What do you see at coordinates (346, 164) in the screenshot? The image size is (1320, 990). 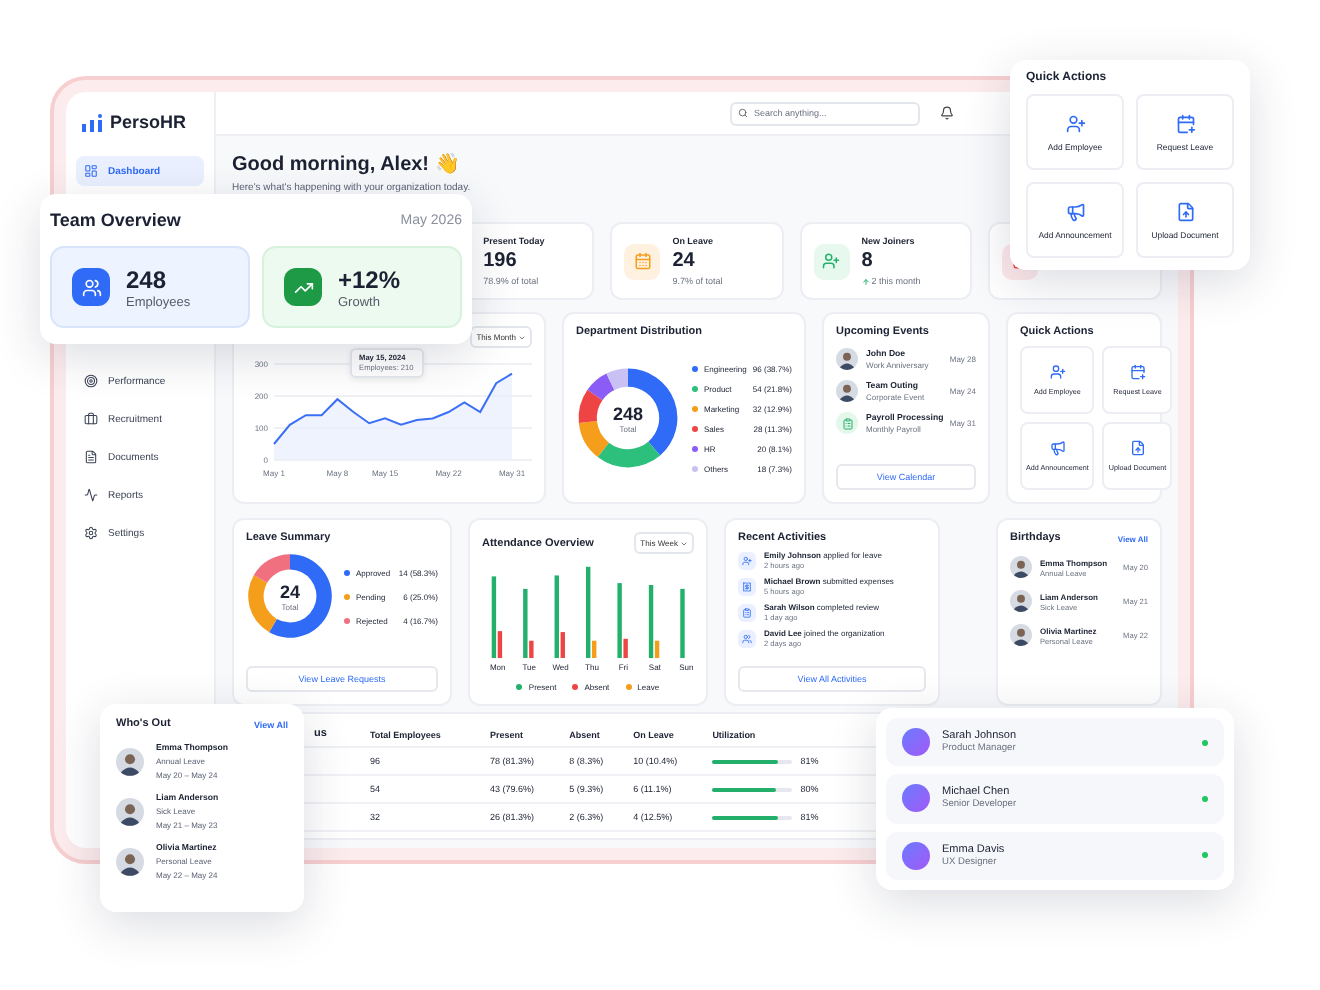 I see `greeting-title: Good morning, Alex! 👋` at bounding box center [346, 164].